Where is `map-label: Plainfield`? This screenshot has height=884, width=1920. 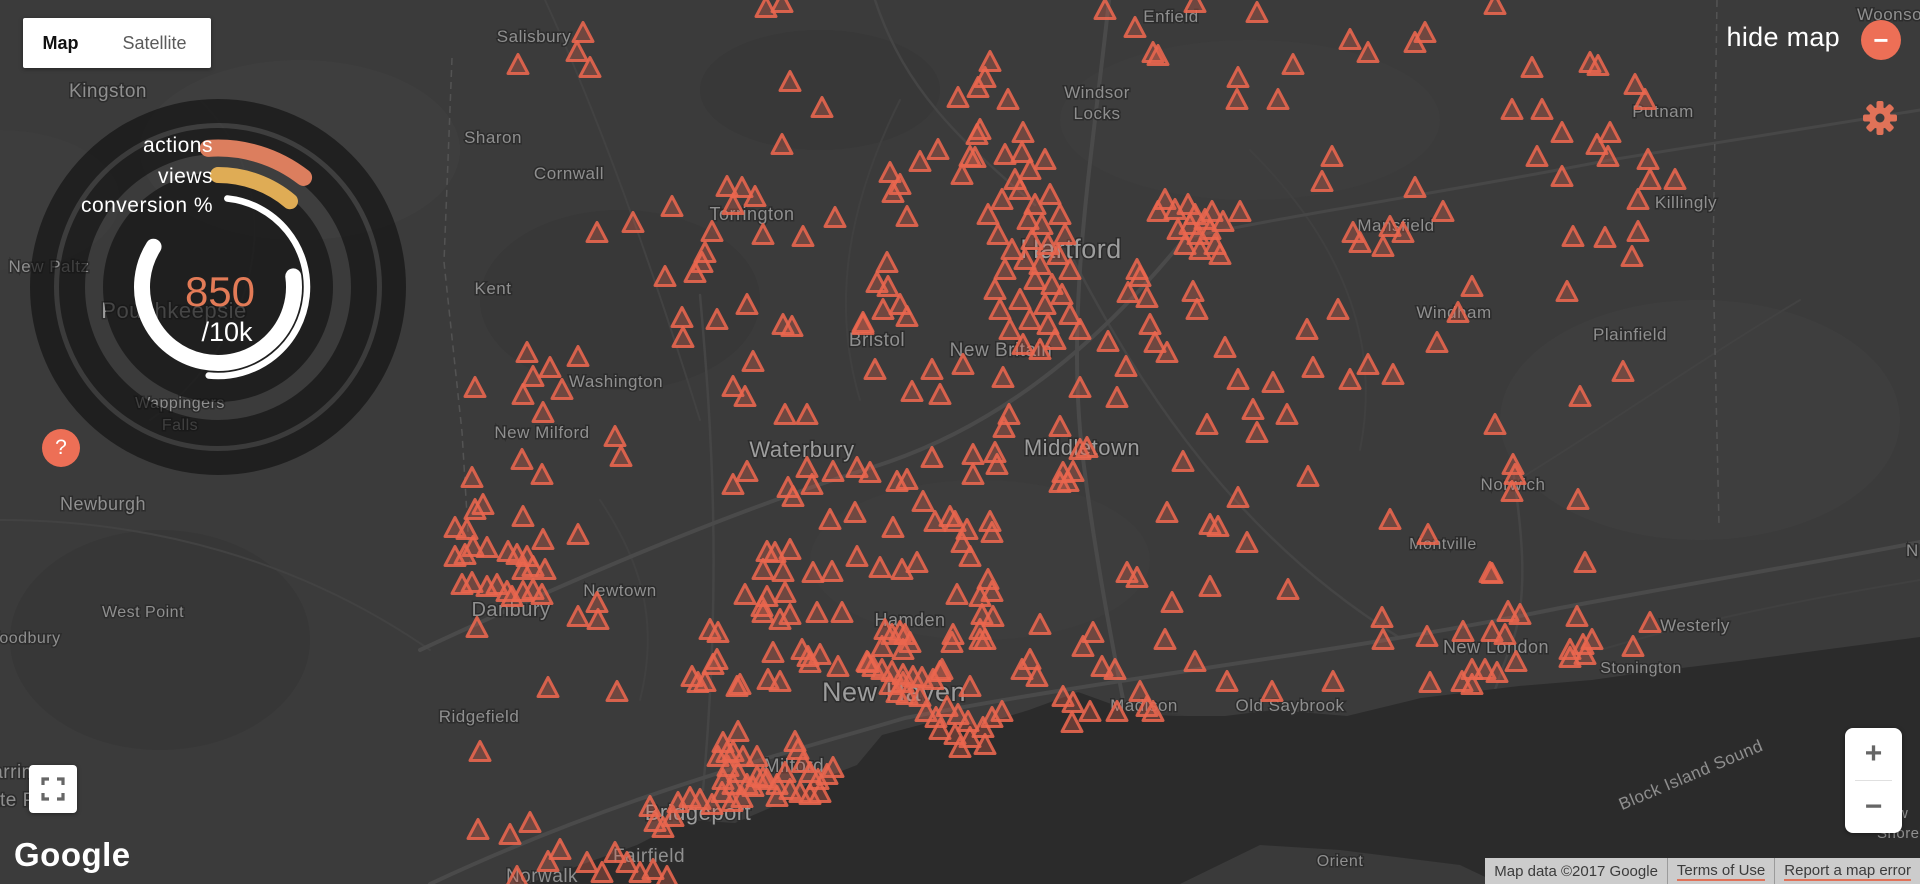
map-label: Plainfield is located at coordinates (1630, 334).